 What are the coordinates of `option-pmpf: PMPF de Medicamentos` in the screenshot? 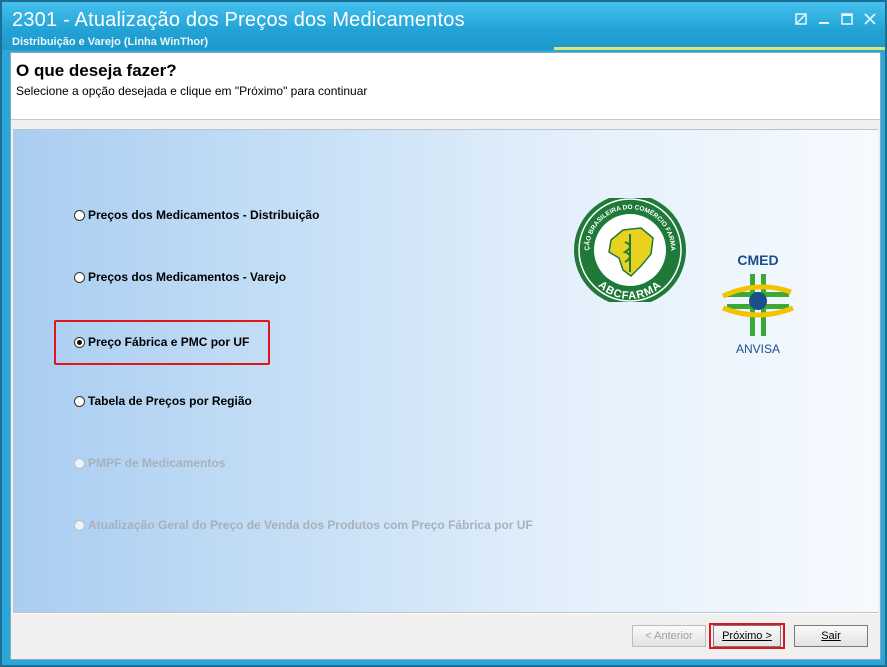 It's located at (149, 463).